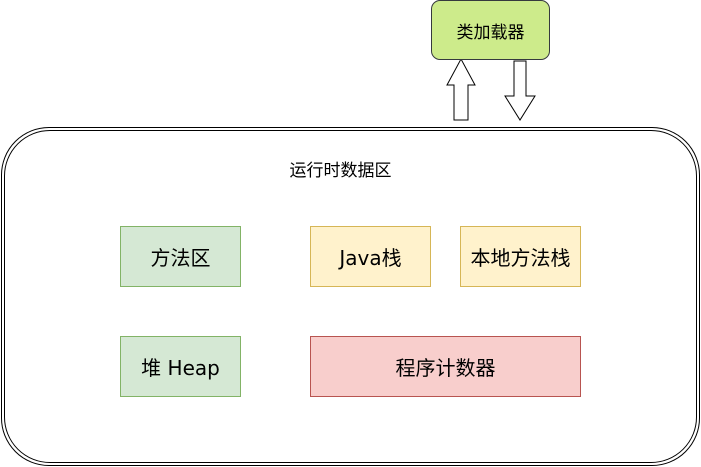 The height and width of the screenshot is (467, 701). Describe the element at coordinates (340, 171) in the screenshot. I see `runtime-data-area-title: 运行时数据区` at that location.